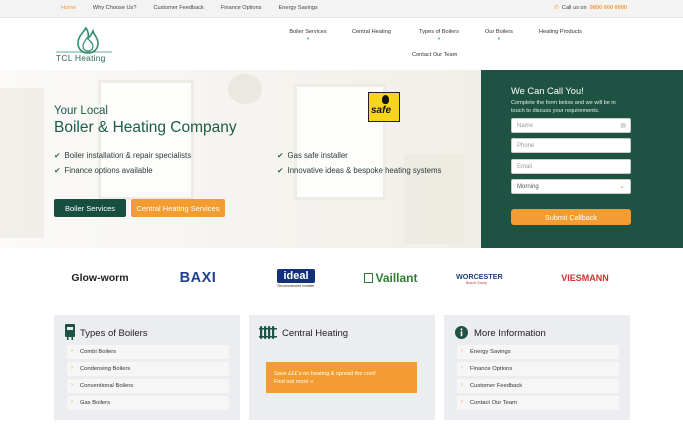  I want to click on nav-boiler-services: Boiler Services ▼, so click(308, 35).